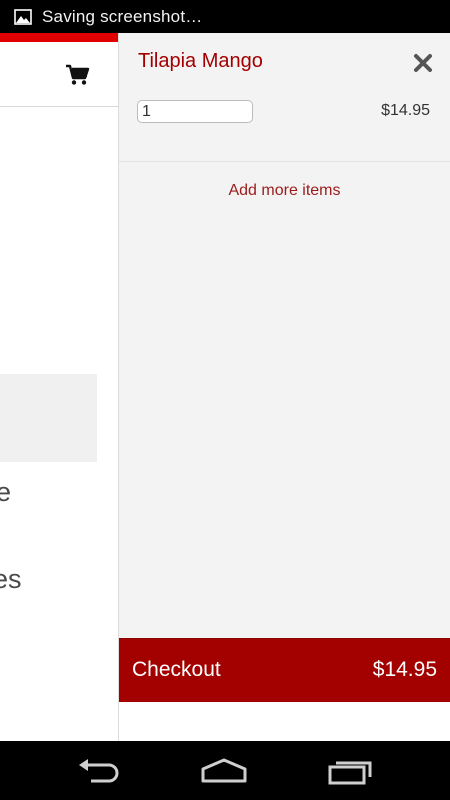  Describe the element at coordinates (195, 111) in the screenshot. I see `quantity-input` at that location.